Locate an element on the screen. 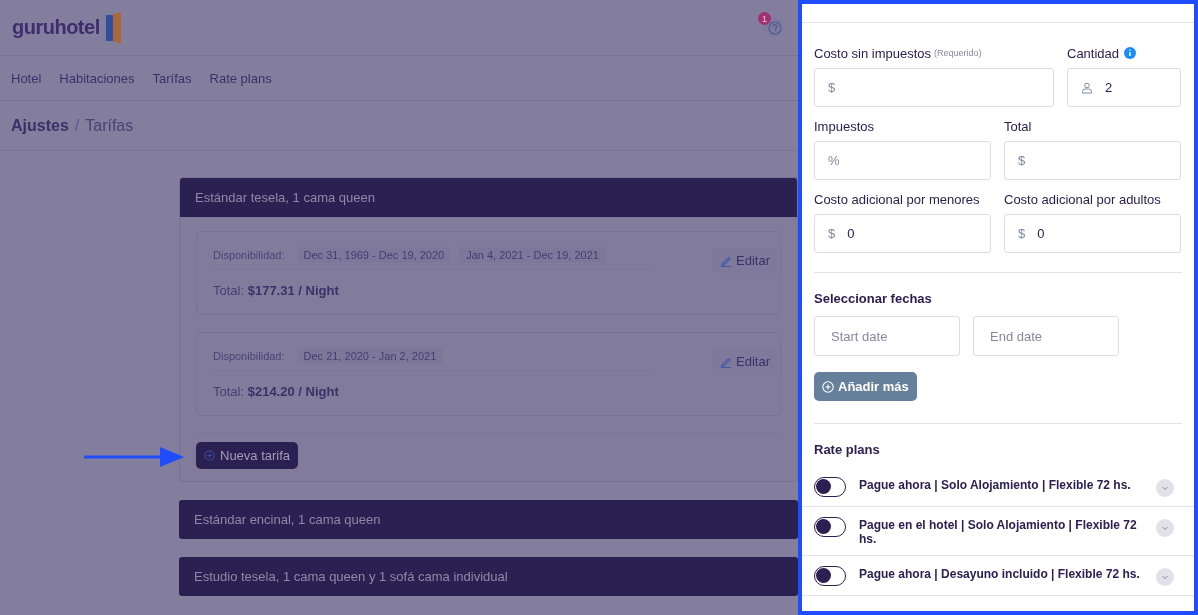  input-field: 2 is located at coordinates (1124, 87).